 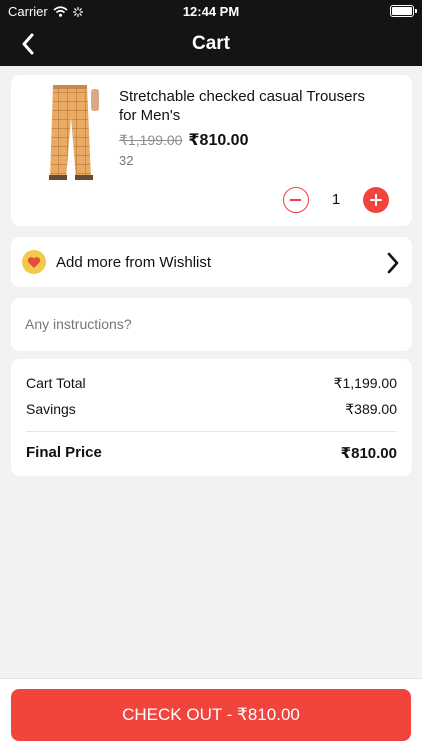 What do you see at coordinates (56, 383) in the screenshot?
I see `cart-total-label: Cart Total` at bounding box center [56, 383].